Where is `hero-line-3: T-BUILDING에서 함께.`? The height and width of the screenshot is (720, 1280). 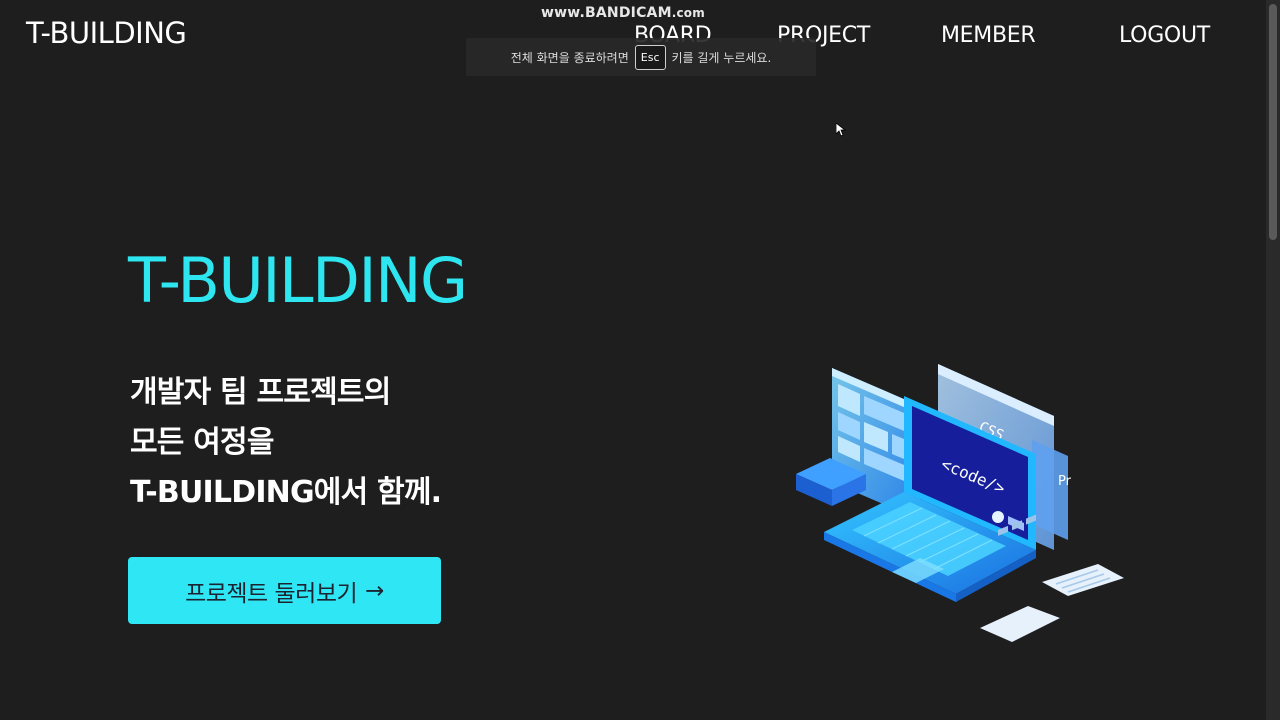
hero-line-3: T-BUILDING에서 함께. is located at coordinates (286, 492).